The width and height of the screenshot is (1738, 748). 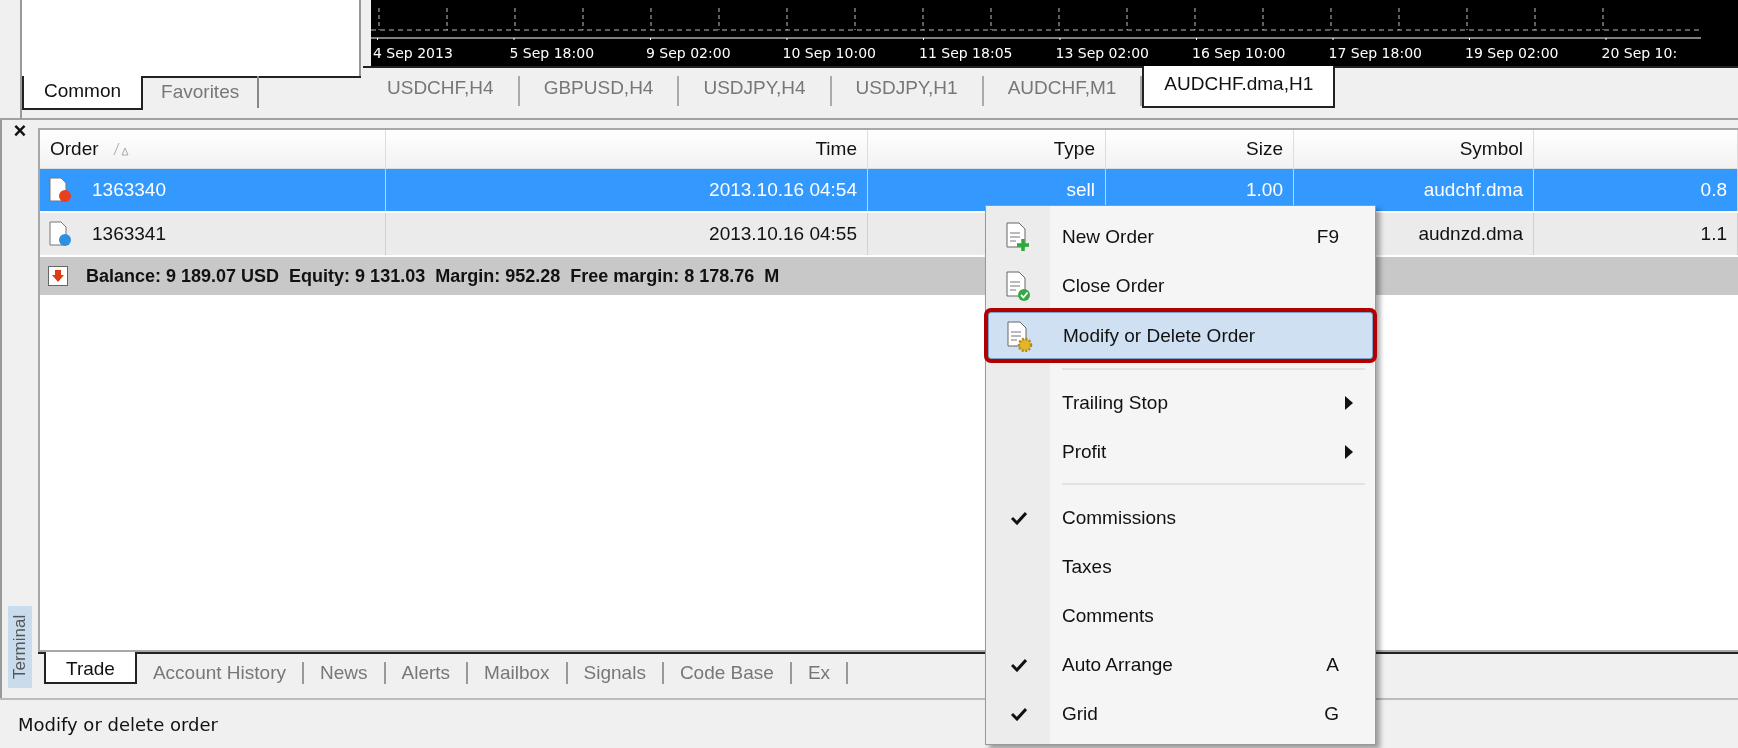 What do you see at coordinates (427, 673) in the screenshot?
I see `terminal-tab: Alerts` at bounding box center [427, 673].